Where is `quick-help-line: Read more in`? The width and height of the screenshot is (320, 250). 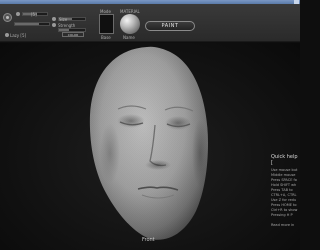 quick-help-line: Read more in is located at coordinates (283, 225).